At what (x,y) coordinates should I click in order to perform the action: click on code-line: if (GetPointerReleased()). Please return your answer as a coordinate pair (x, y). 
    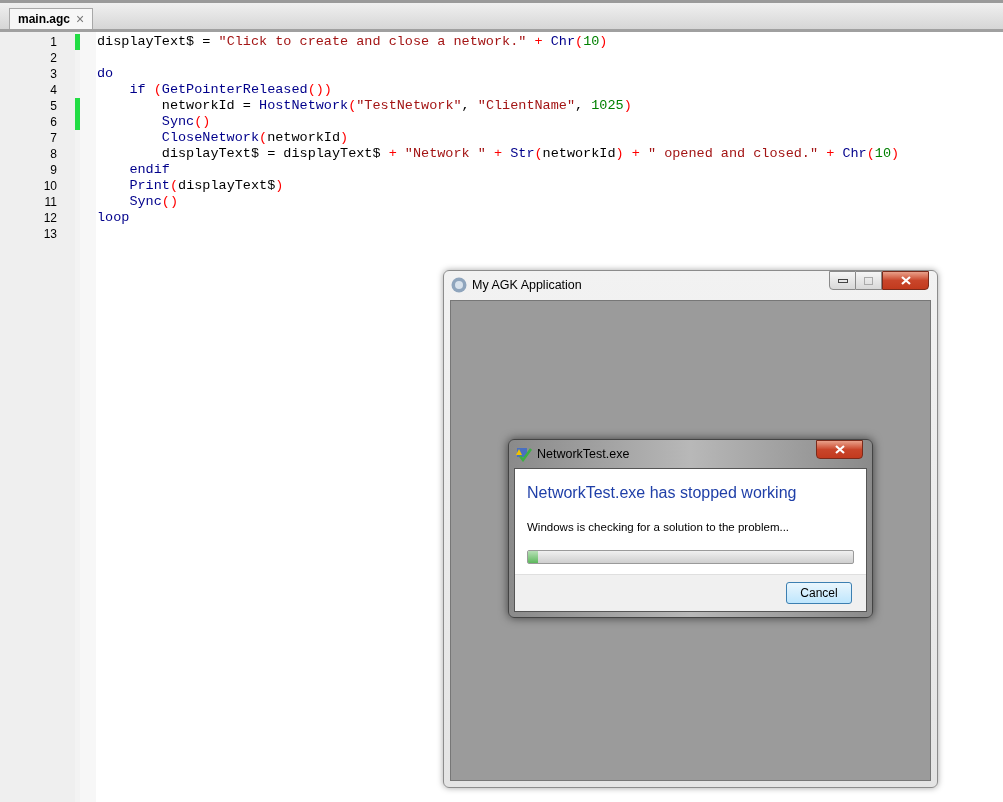
    Looking at the image, I should click on (230, 90).